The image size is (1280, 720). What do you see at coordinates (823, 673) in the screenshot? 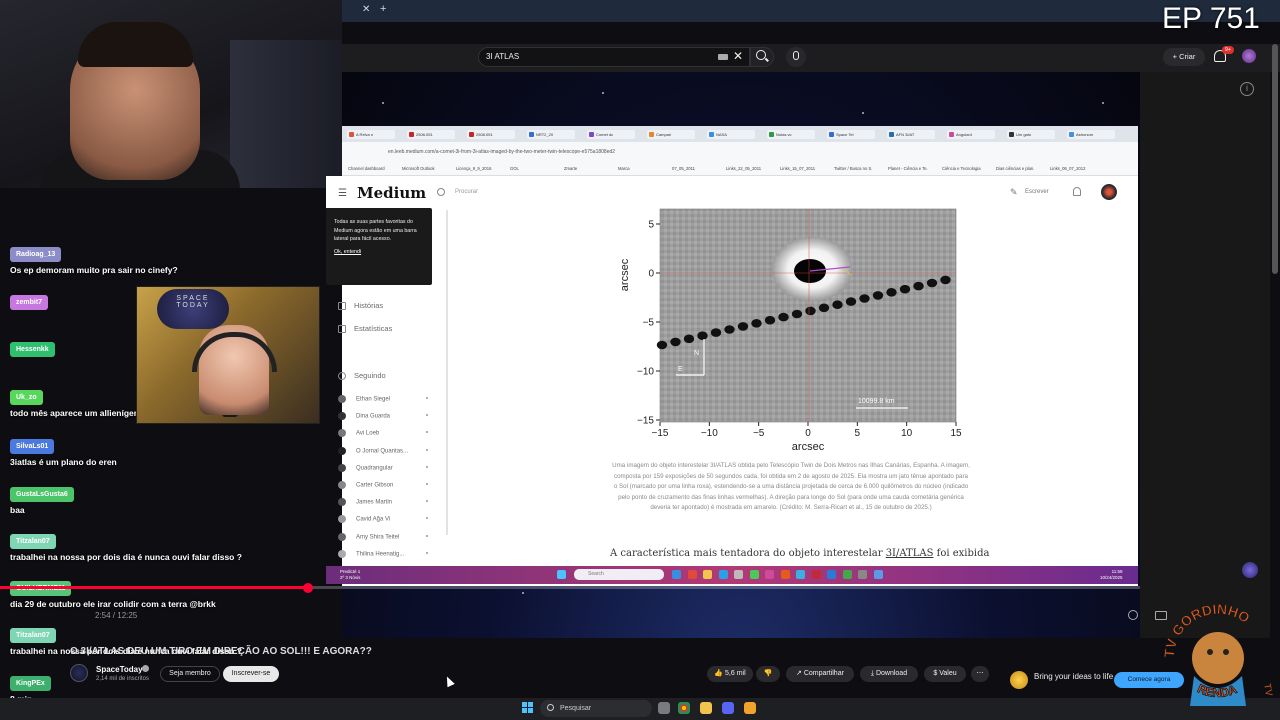
I see `share-label: Compartilhar` at bounding box center [823, 673].